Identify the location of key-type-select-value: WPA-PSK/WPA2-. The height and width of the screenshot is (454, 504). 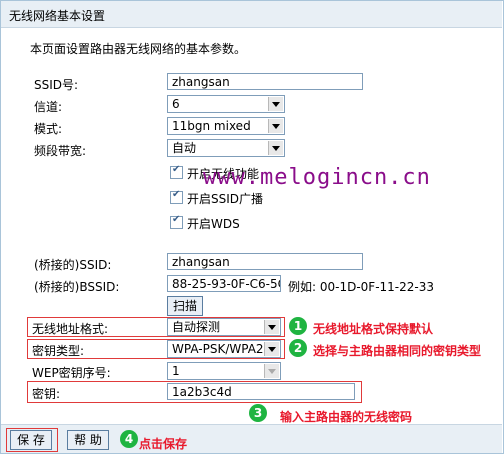
(220, 349).